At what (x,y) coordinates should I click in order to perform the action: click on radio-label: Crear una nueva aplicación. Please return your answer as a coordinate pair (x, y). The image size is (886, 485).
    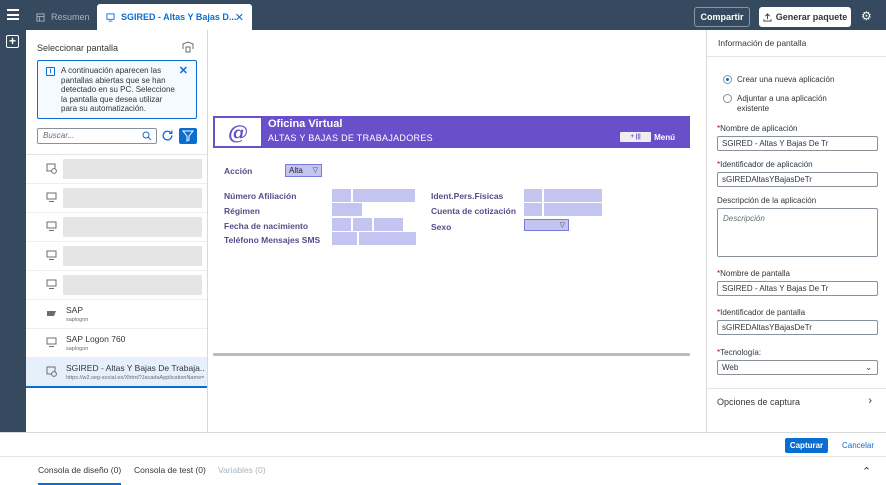
    Looking at the image, I should click on (786, 79).